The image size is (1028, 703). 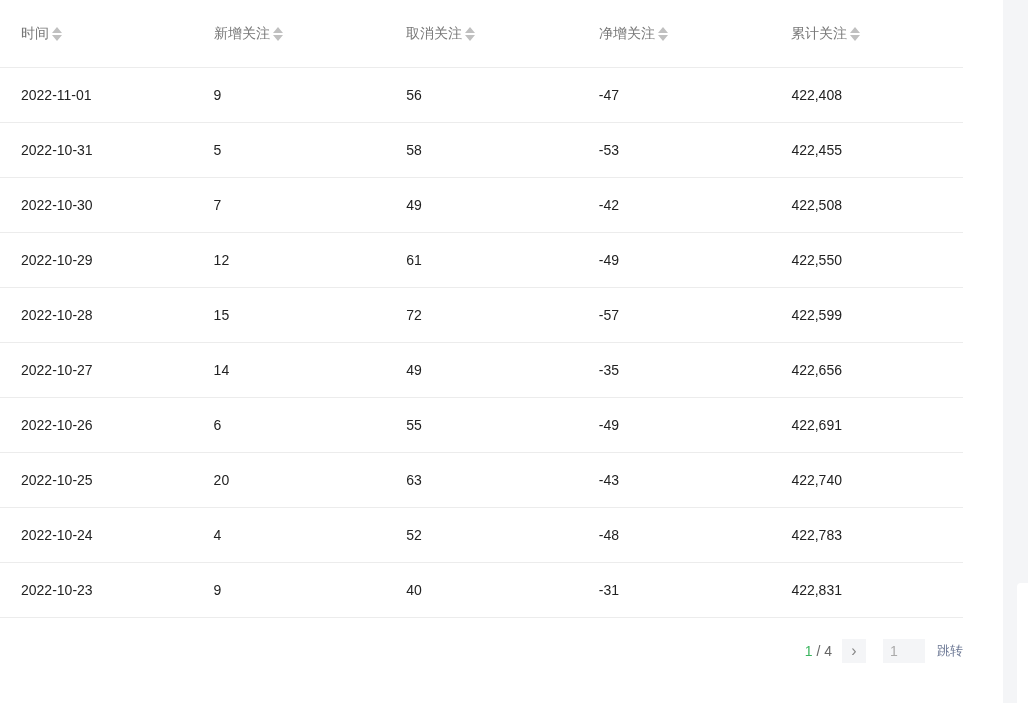 What do you see at coordinates (414, 425) in the screenshot?
I see `table-cell: 55` at bounding box center [414, 425].